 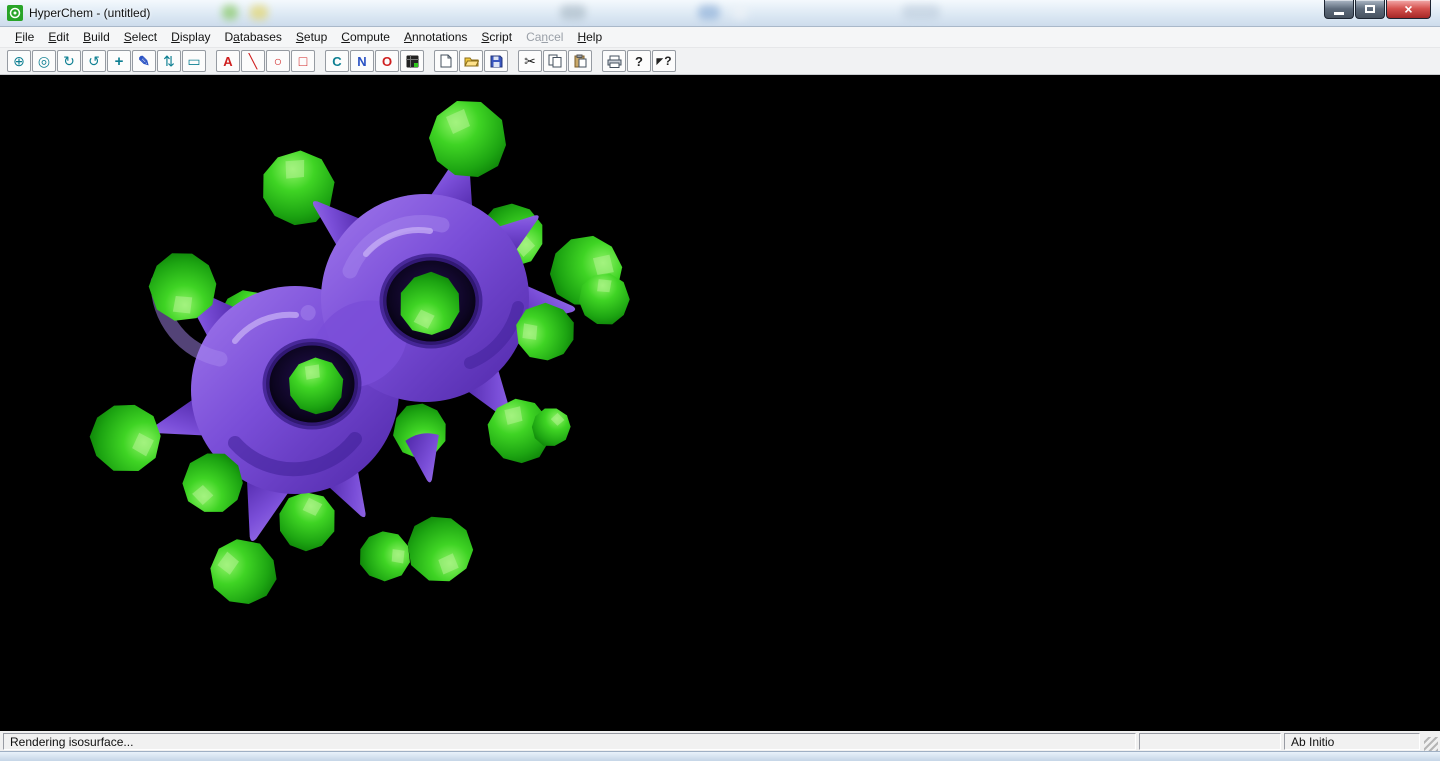 I want to click on resize-grip, so click(x=1431, y=744).